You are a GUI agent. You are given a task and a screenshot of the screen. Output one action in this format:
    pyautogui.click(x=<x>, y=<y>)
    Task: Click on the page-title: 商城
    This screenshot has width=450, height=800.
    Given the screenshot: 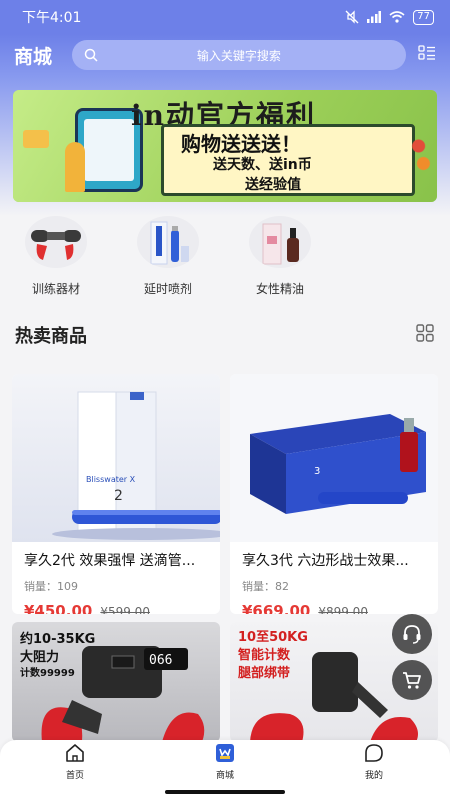 What is the action you would take?
    pyautogui.click(x=33, y=56)
    